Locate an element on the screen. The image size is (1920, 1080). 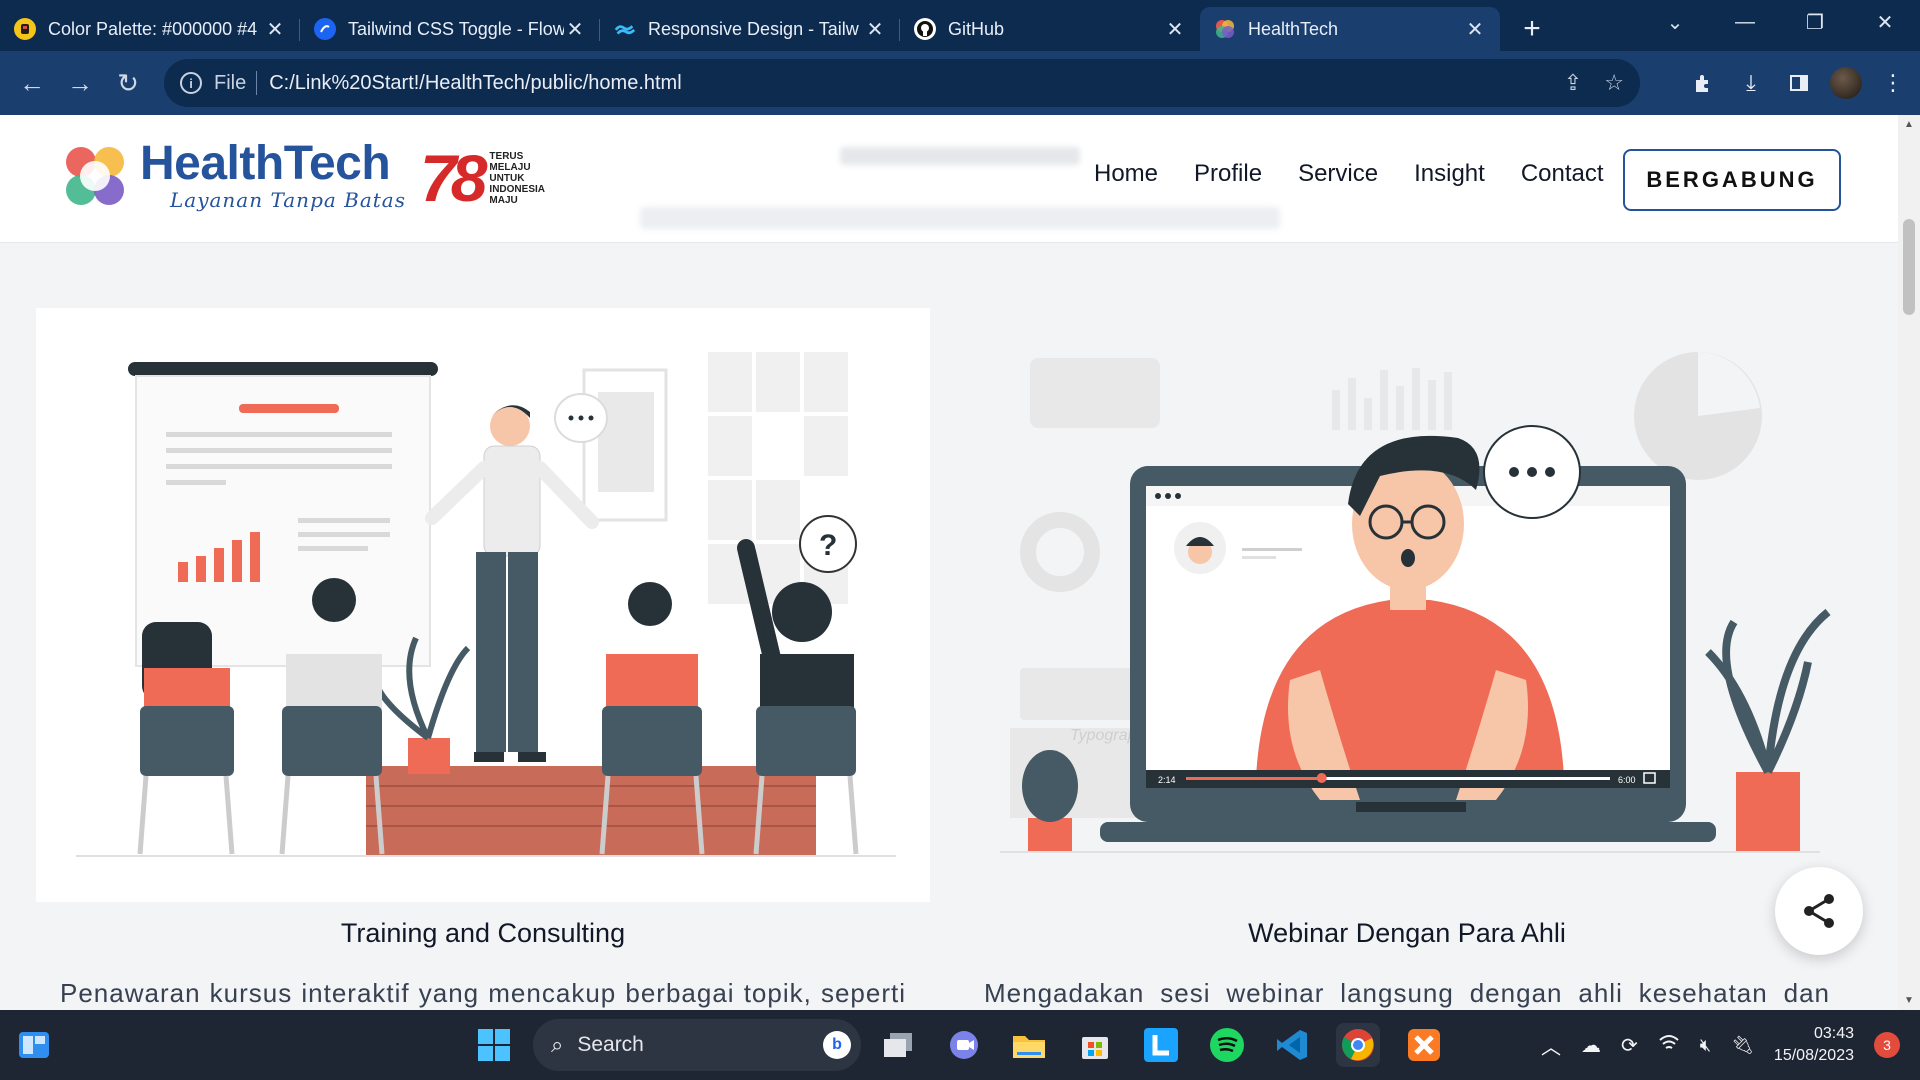
tab-responsive-design: Responsive Design - Tailw ✕ is located at coordinates (750, 29).